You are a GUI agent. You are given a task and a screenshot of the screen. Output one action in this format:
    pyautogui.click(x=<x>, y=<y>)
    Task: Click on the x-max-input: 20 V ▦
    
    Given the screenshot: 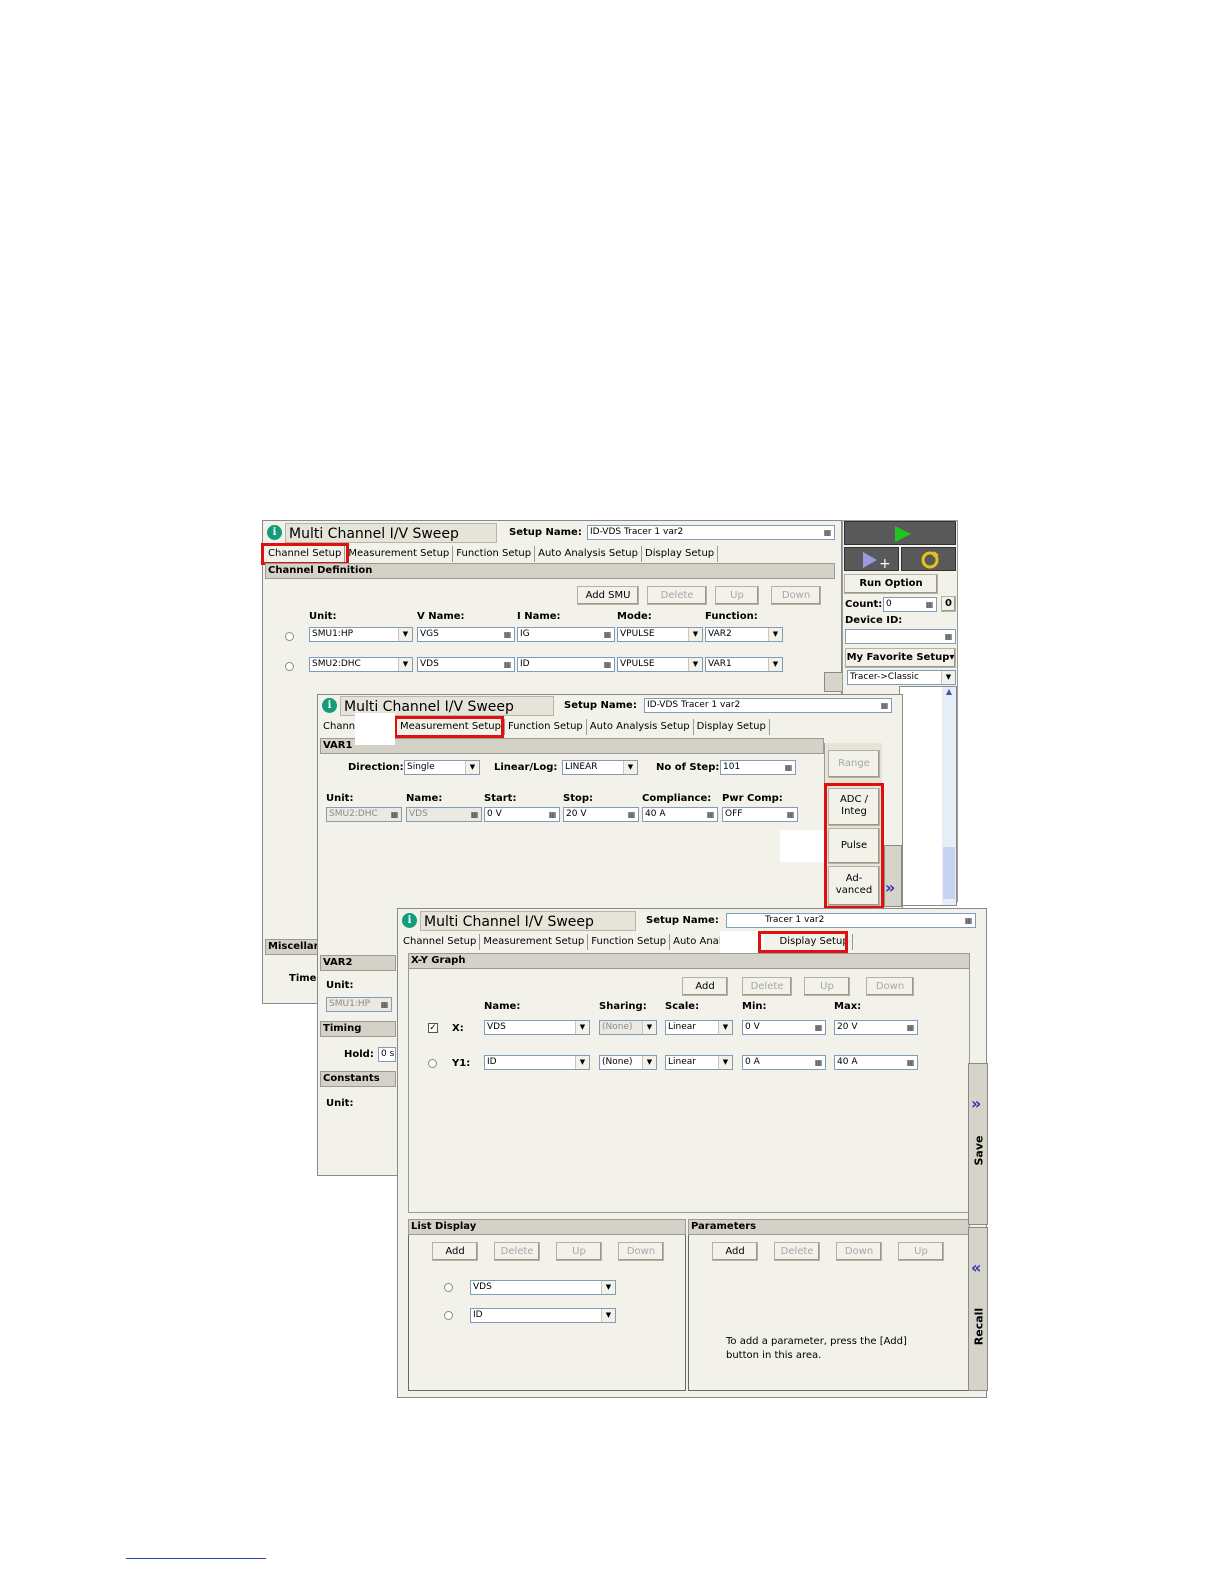 What is the action you would take?
    pyautogui.click(x=876, y=1027)
    